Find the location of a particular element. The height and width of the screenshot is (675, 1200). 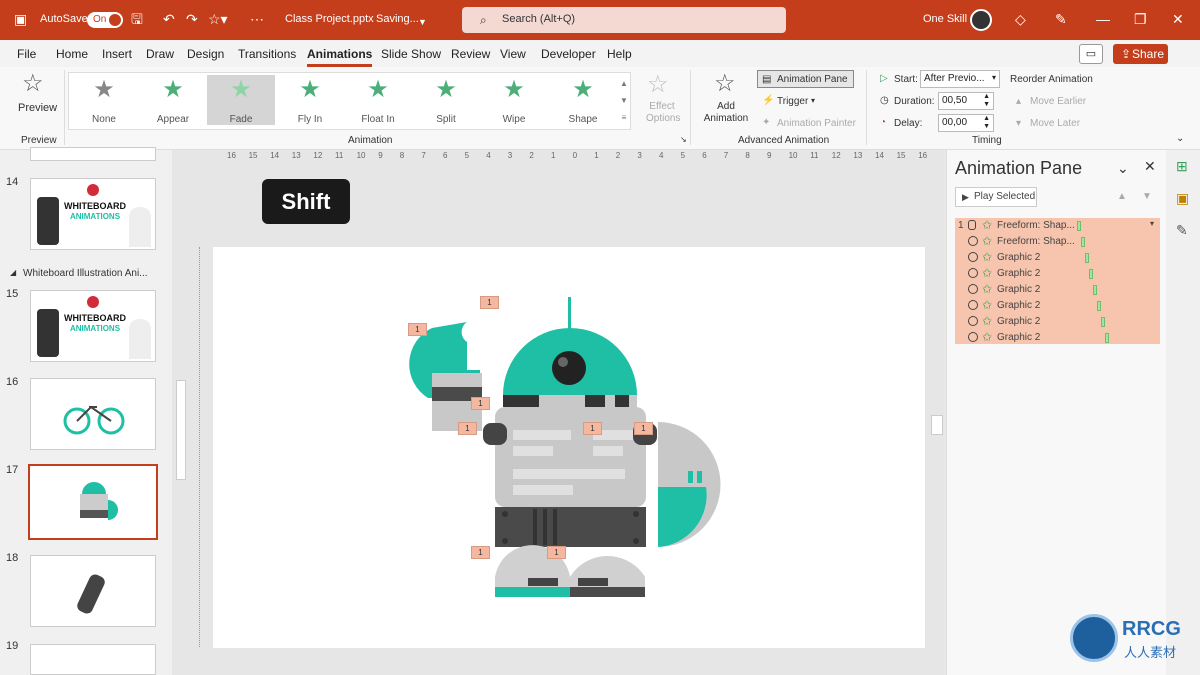

restore-icon: ❐ is located at coordinates (1140, 19).